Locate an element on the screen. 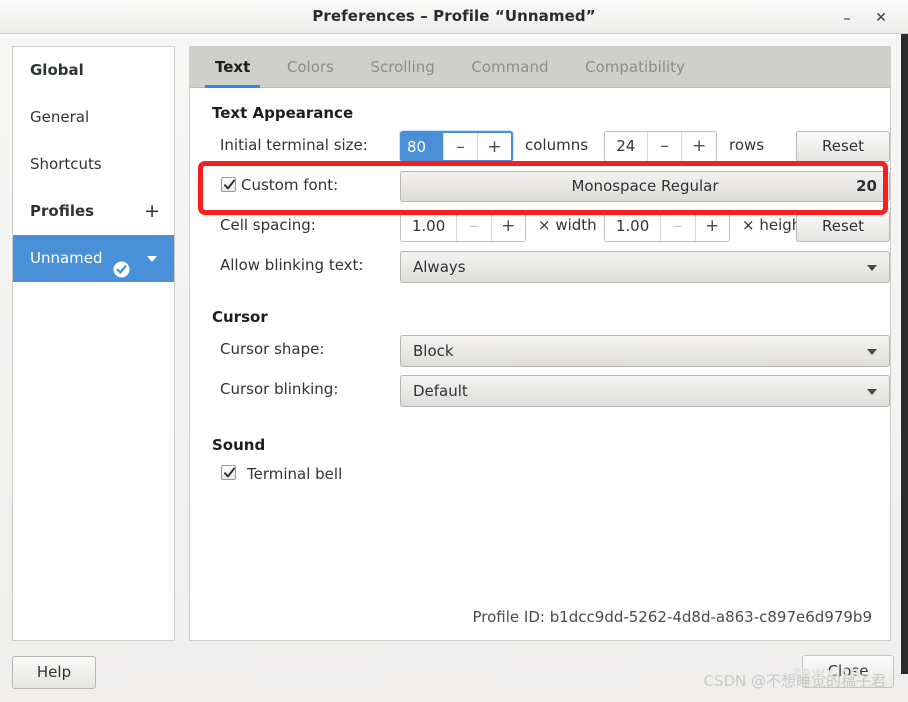 This screenshot has height=702, width=908. sidebar-item-profiles: Profiles + is located at coordinates (93, 211).